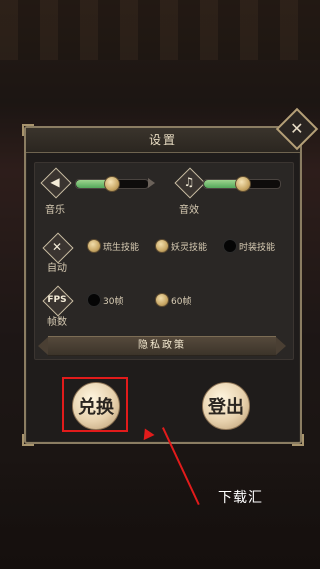  Describe the element at coordinates (189, 246) in the screenshot. I see `auto-option-label: 妖灵技能` at that location.